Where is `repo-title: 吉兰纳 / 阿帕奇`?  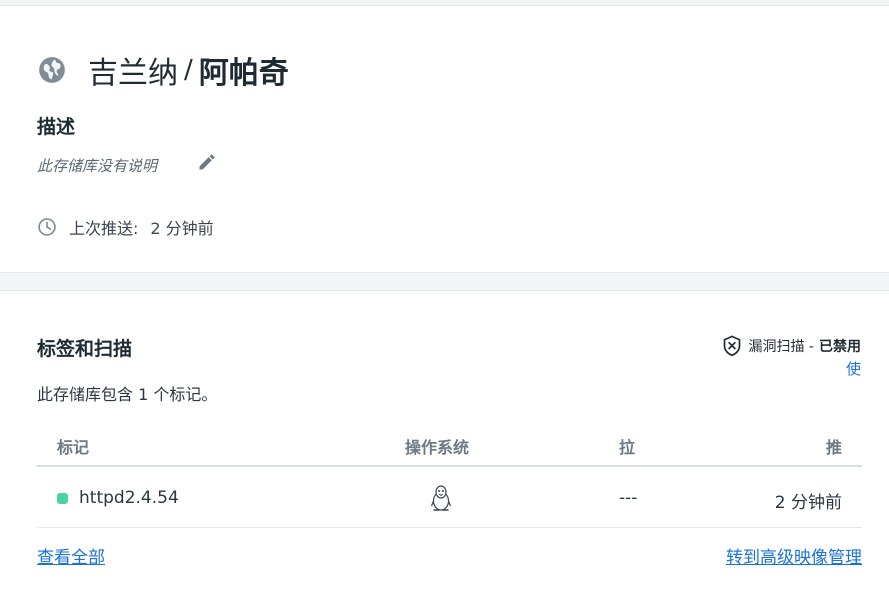
repo-title: 吉兰纳 / 阿帕奇 is located at coordinates (163, 70).